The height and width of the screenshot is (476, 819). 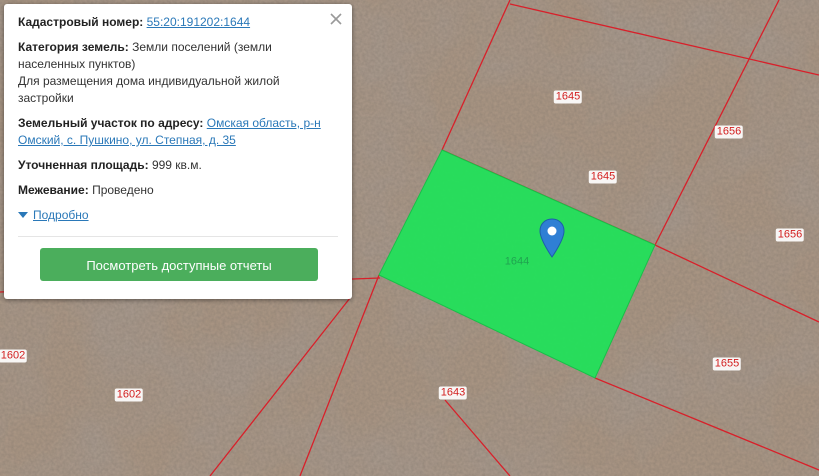 I want to click on cadastral-number-row: Кадастровый номер: 55:20:191202:1644, so click(x=178, y=22).